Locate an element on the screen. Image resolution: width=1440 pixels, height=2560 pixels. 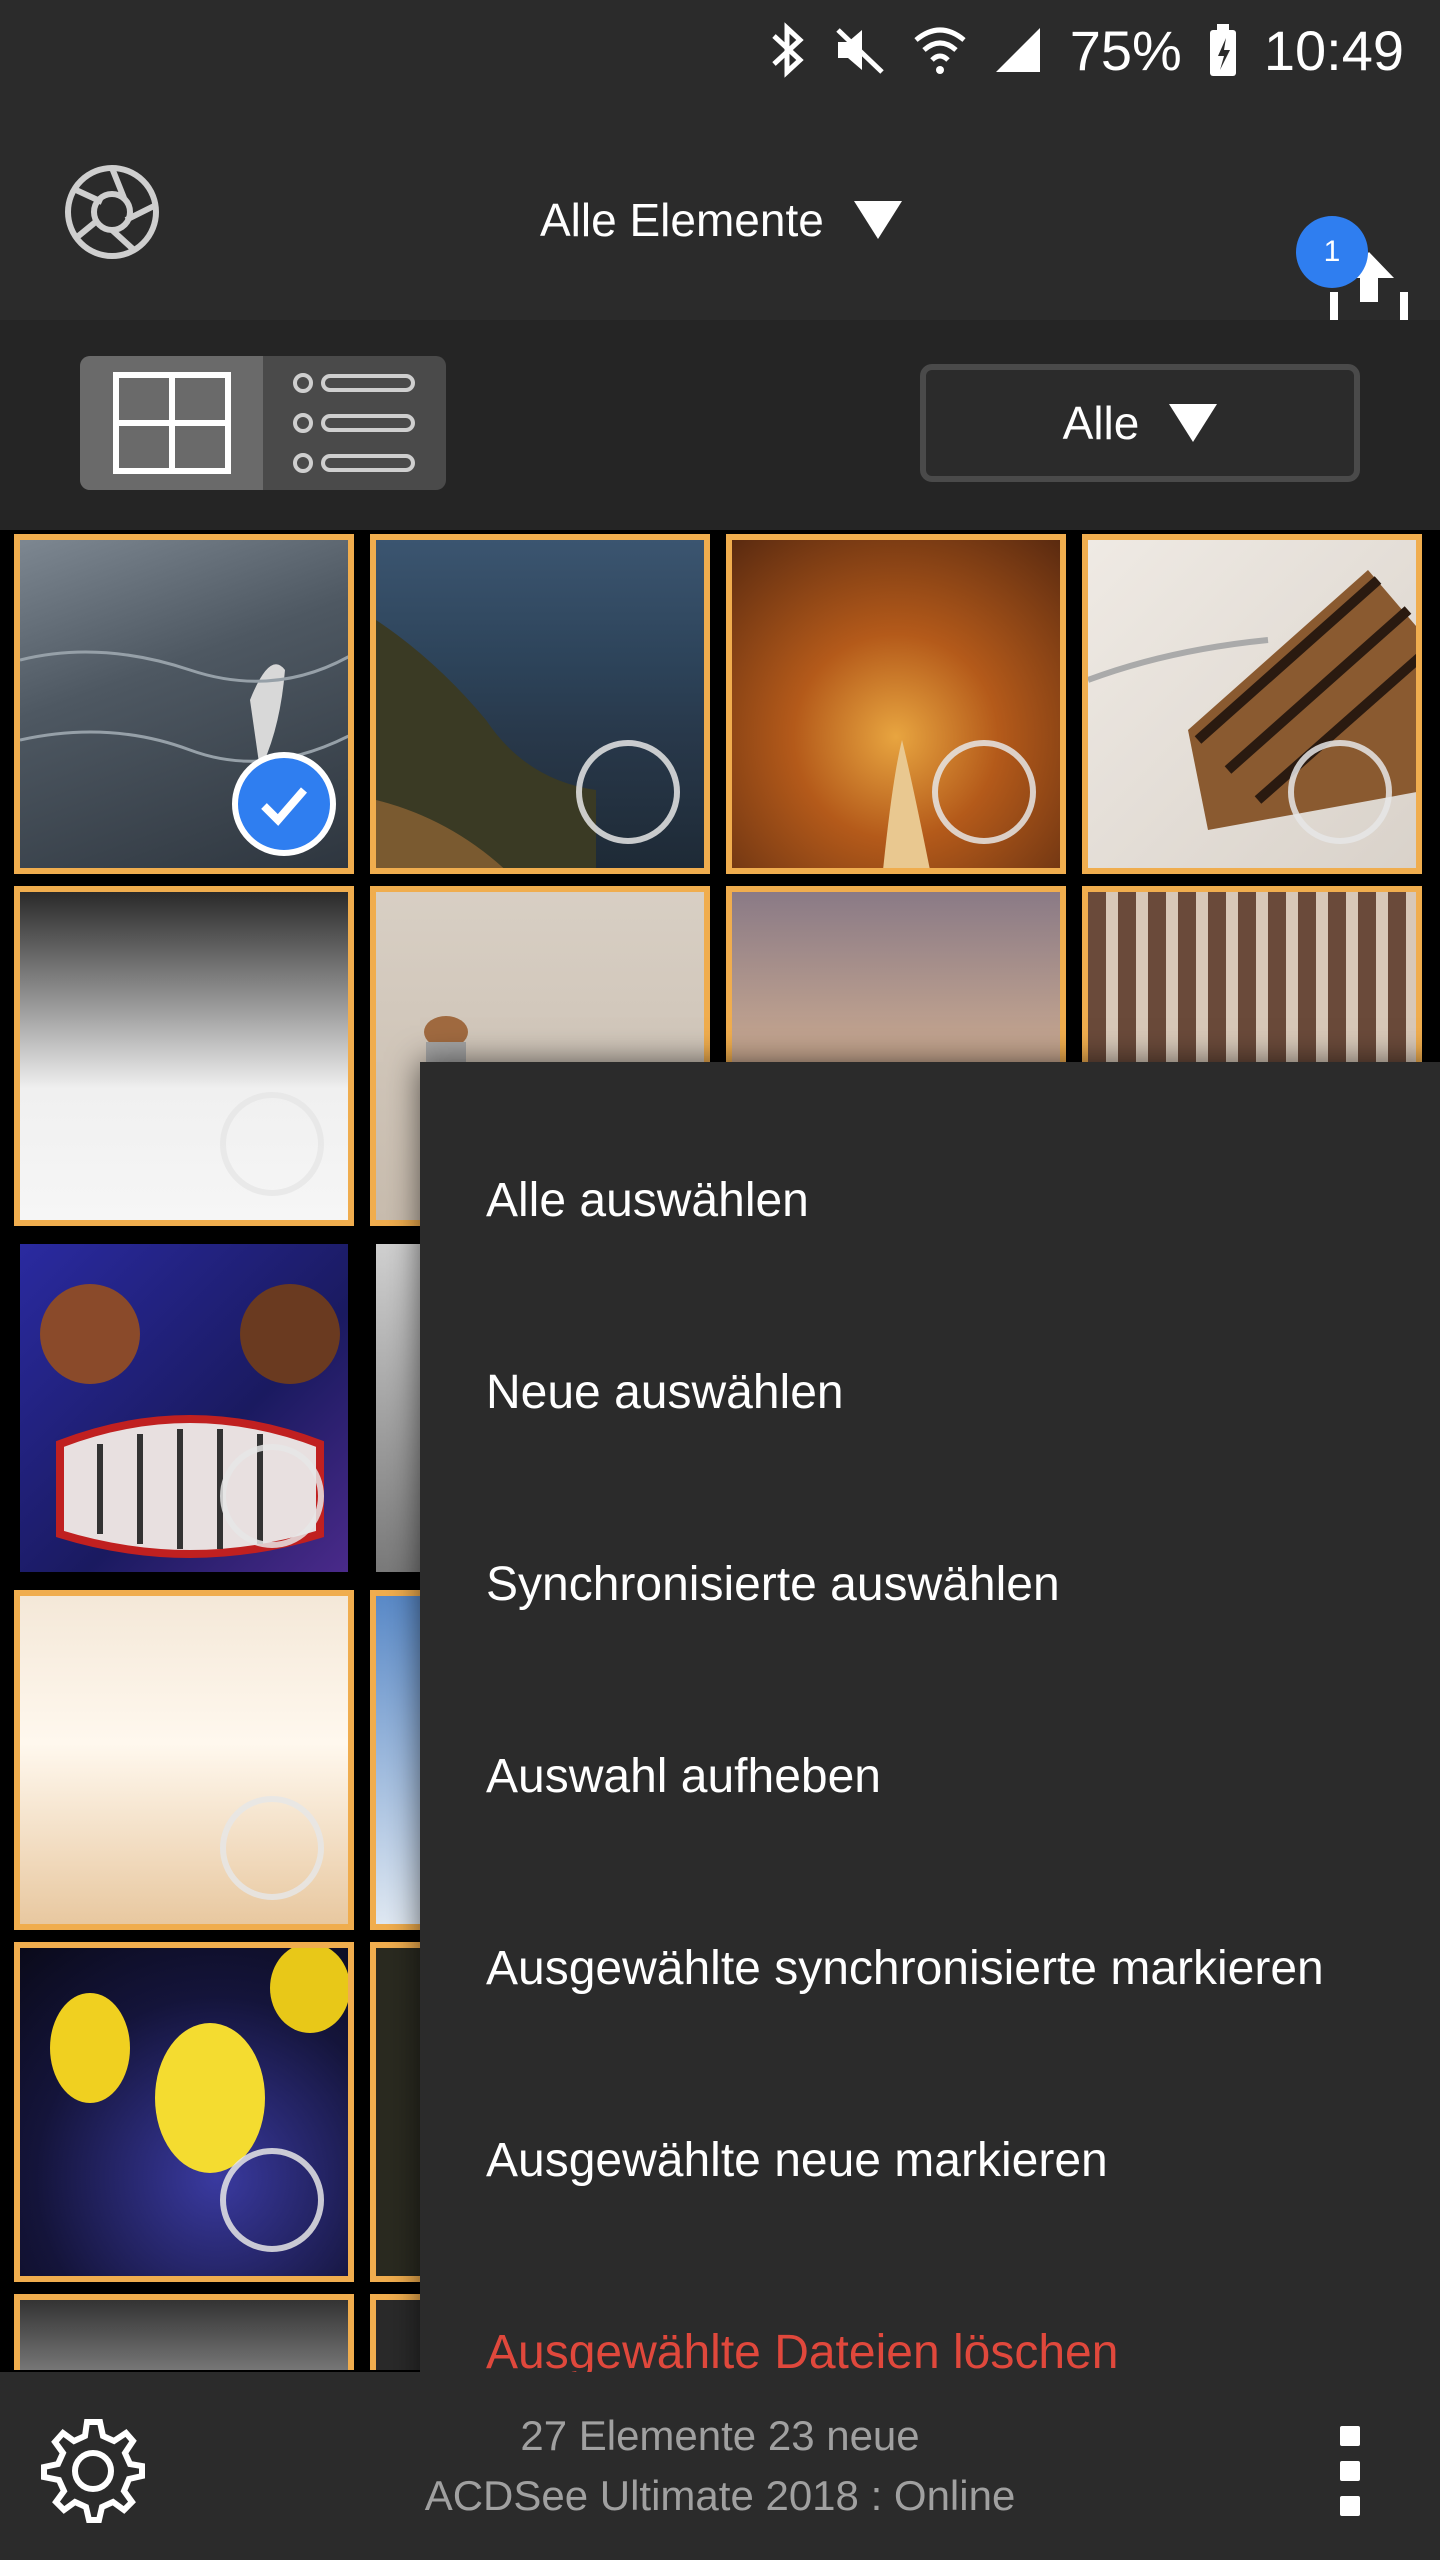
wifi-icon is located at coordinates (940, 50).